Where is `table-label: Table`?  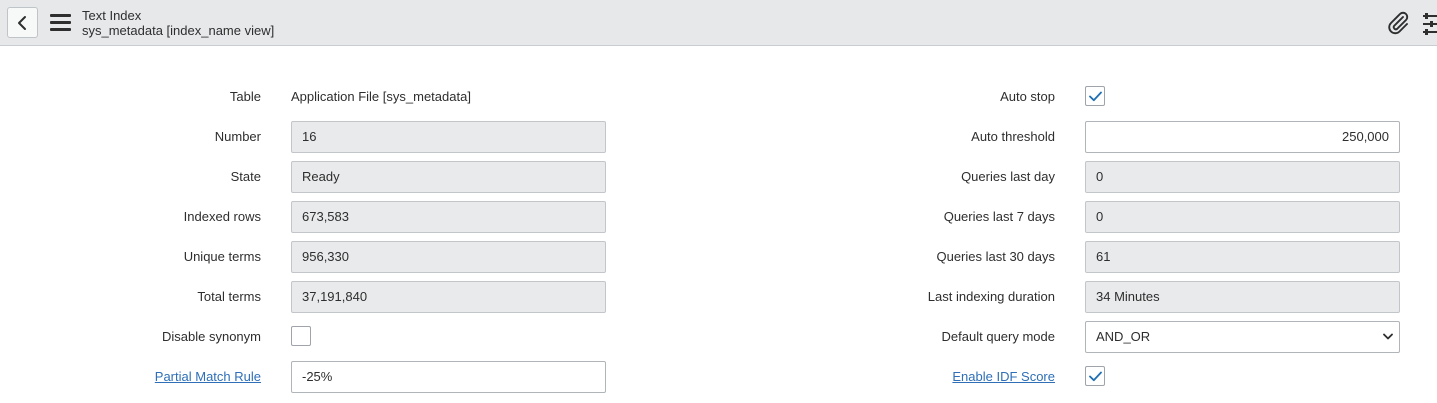
table-label: Table is located at coordinates (245, 96).